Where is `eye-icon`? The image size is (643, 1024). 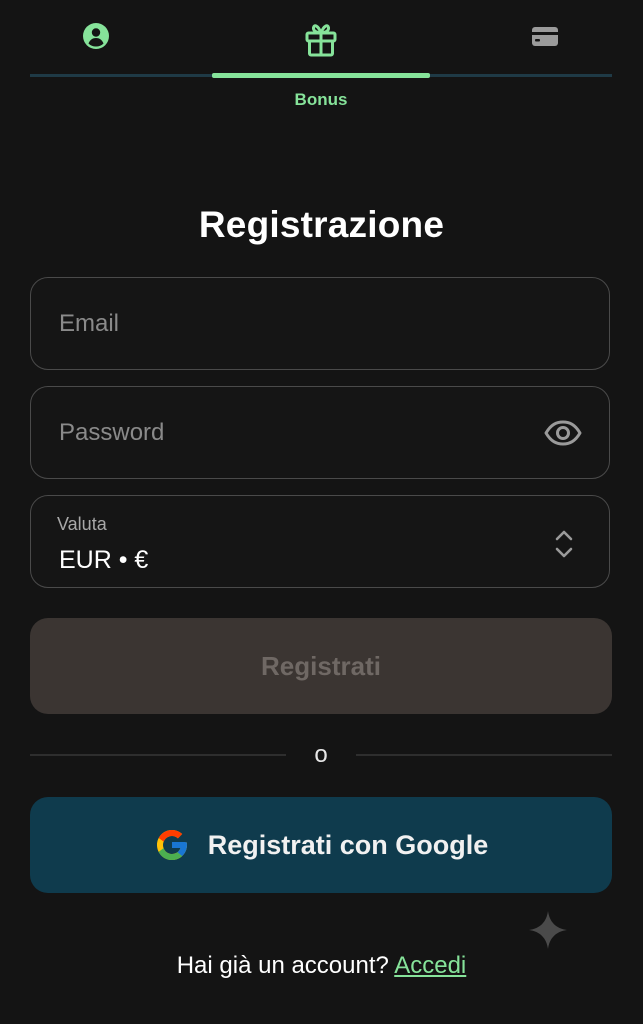
eye-icon is located at coordinates (563, 433).